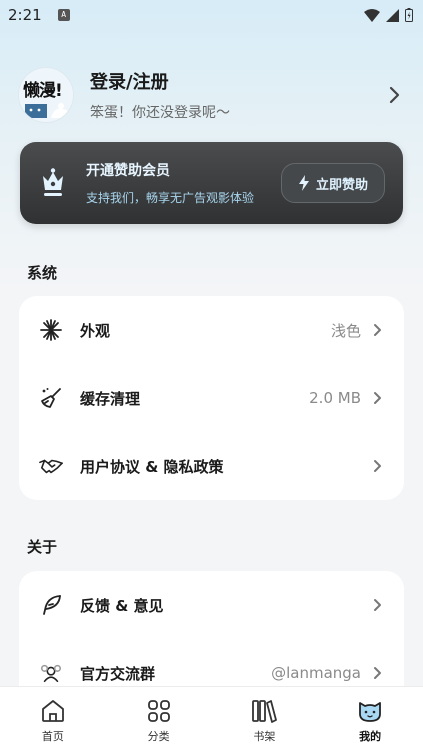 This screenshot has height=752, width=423. I want to click on bottom-tab-bar: 首页 分类 书架 我的, so click(211, 719).